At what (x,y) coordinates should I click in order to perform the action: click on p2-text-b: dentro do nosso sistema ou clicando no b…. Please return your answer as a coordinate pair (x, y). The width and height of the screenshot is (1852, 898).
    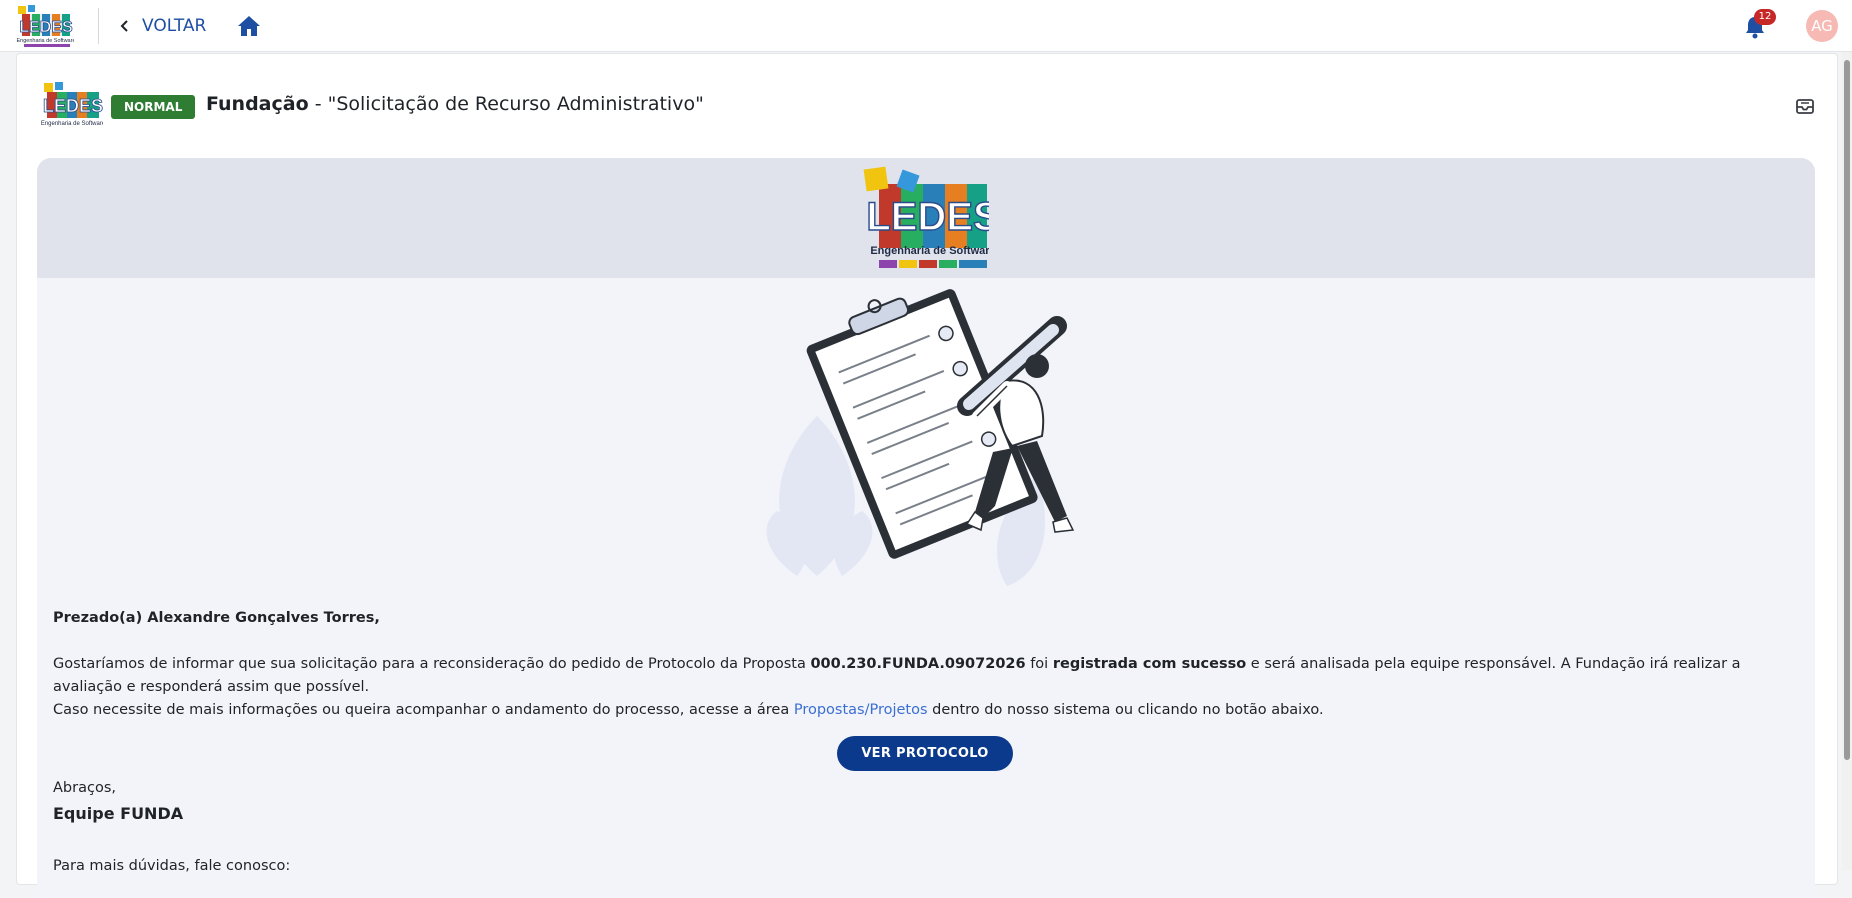
    Looking at the image, I should click on (1125, 710).